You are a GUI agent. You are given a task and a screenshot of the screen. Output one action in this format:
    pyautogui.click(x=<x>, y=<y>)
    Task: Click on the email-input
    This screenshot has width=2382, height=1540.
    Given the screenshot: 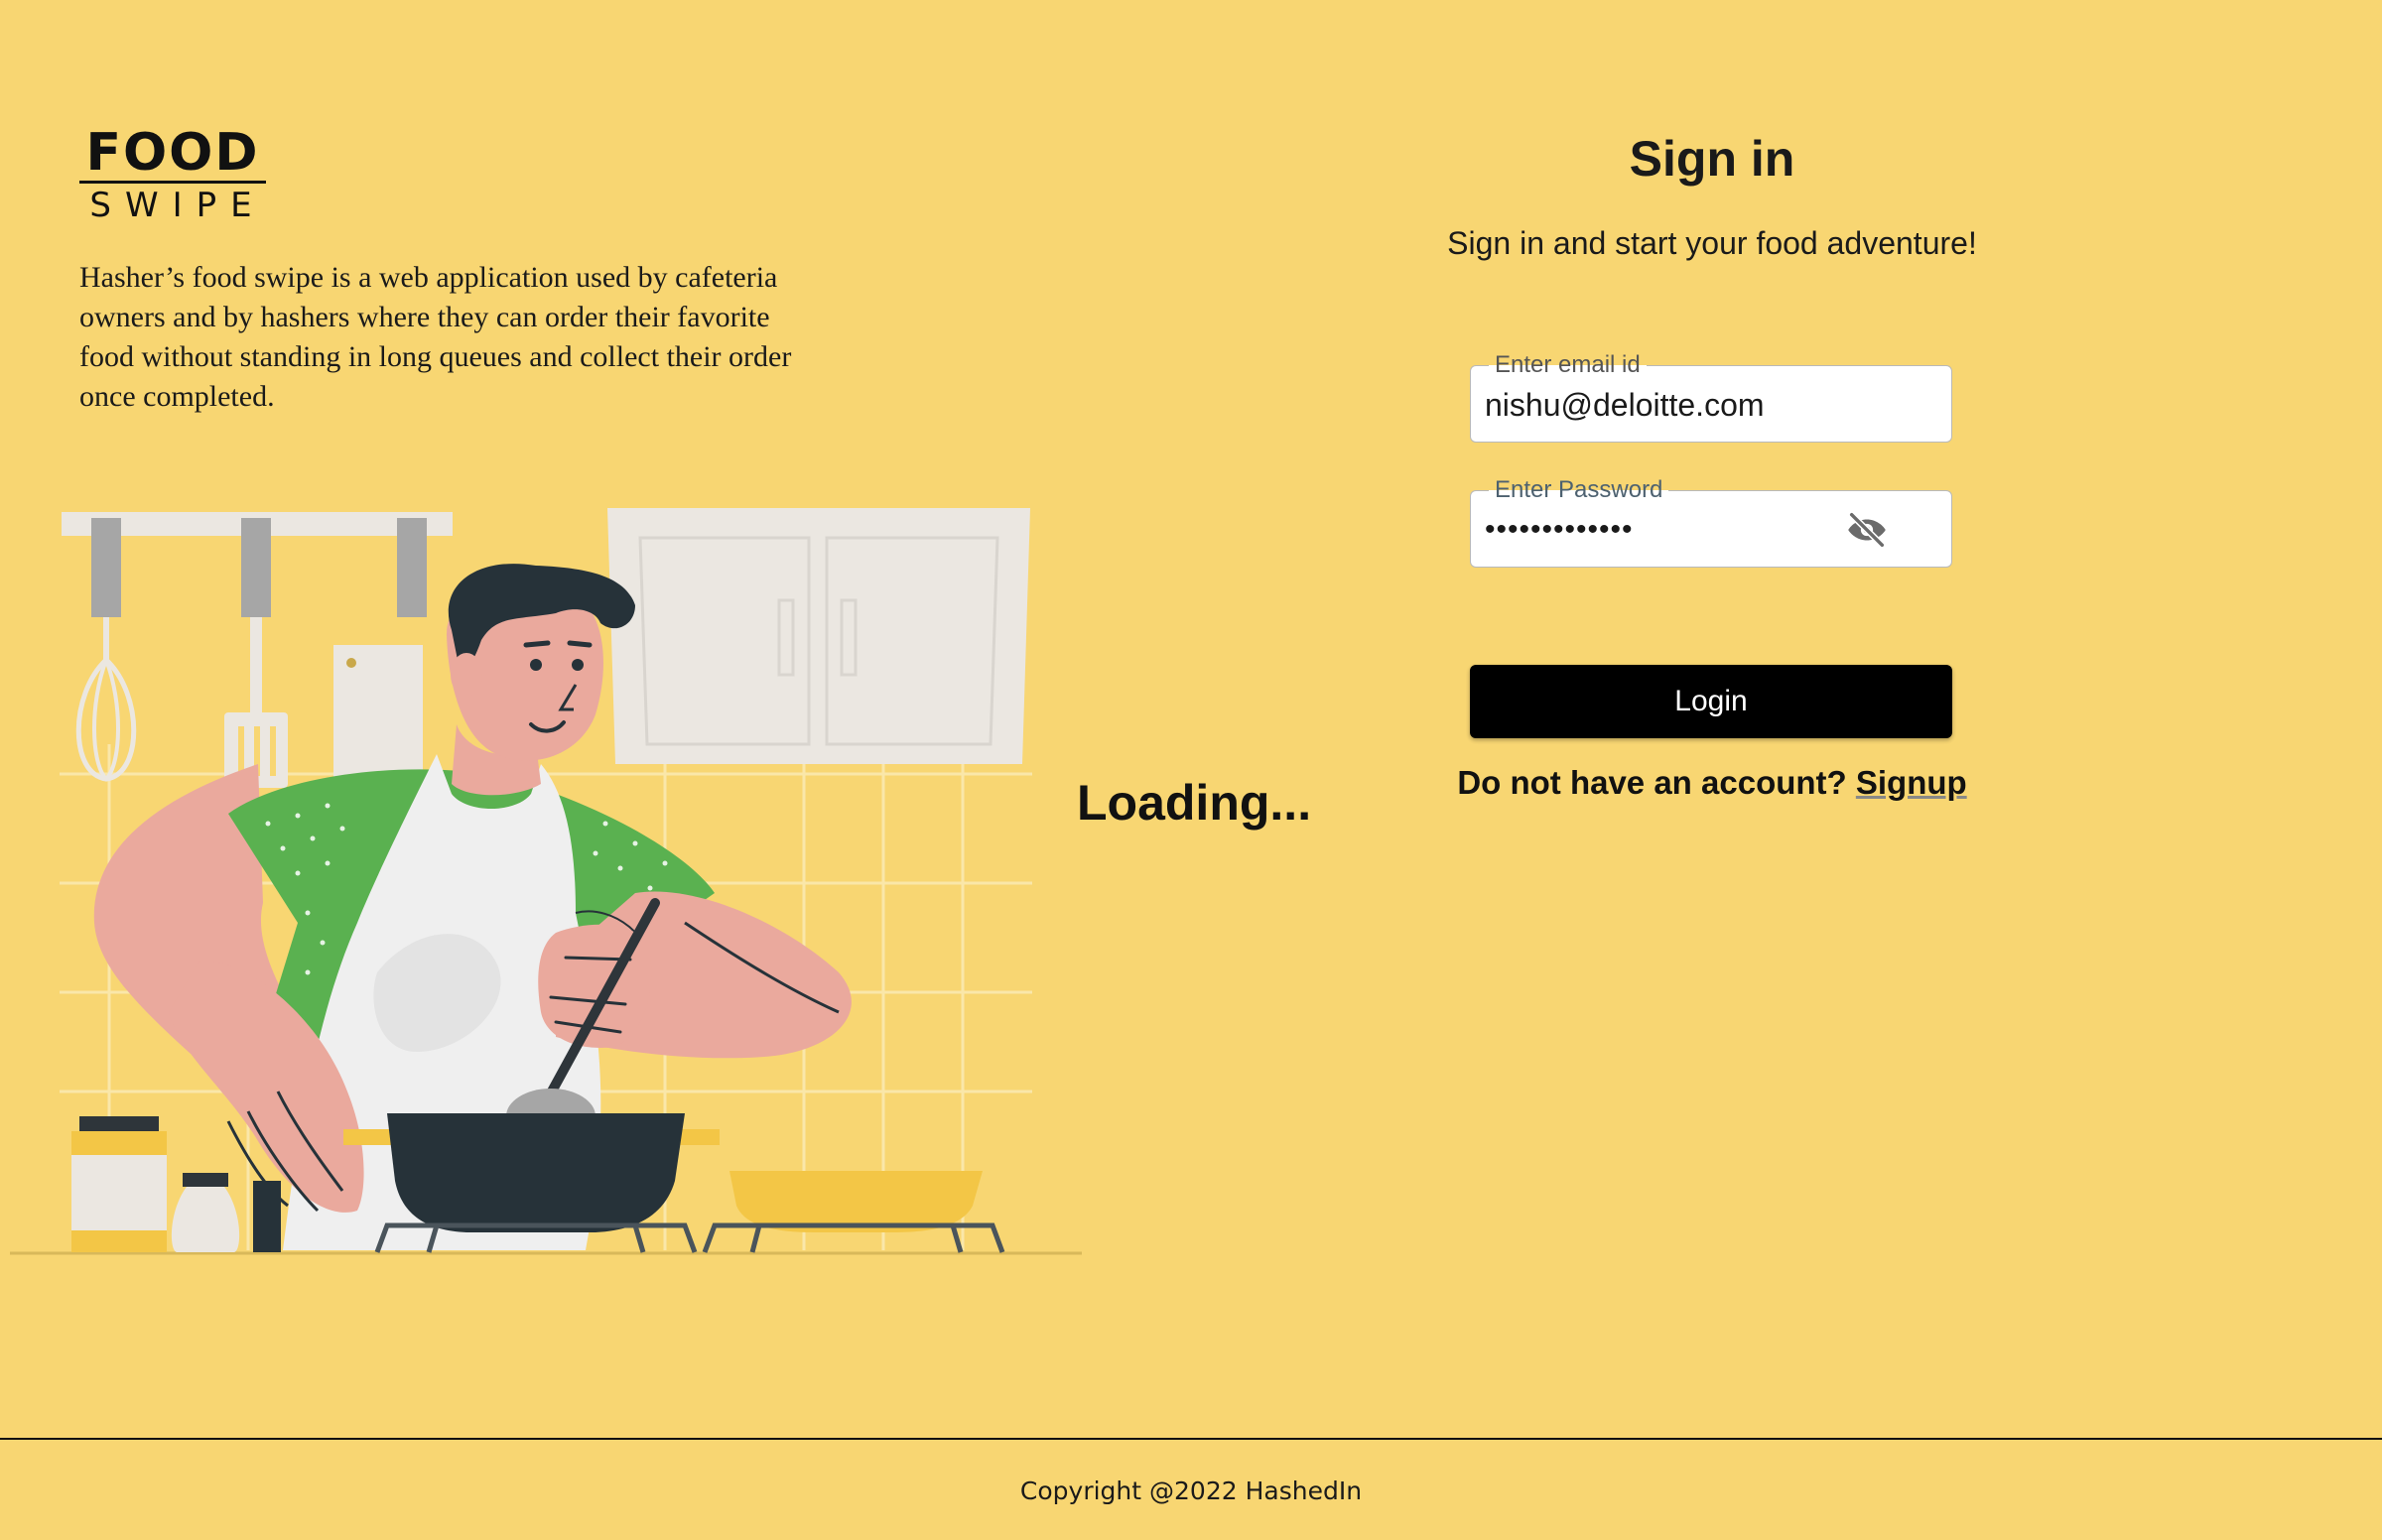 What is the action you would take?
    pyautogui.click(x=1683, y=405)
    